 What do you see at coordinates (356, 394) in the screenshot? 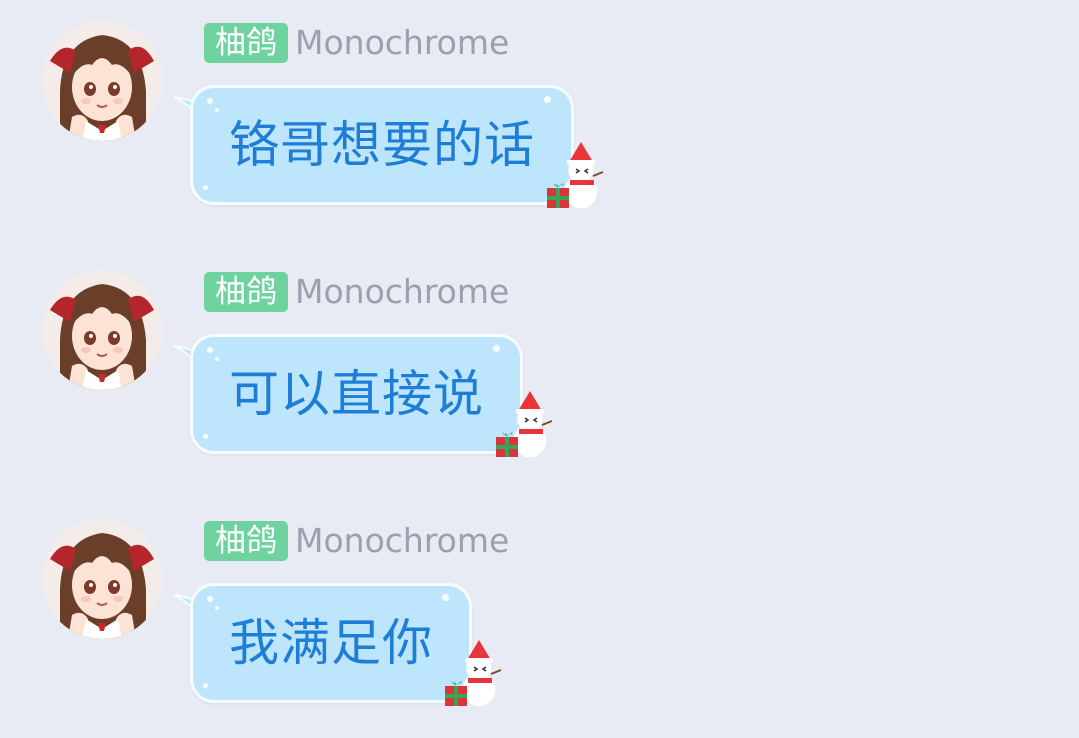
I see `message-text: 可以直接说` at bounding box center [356, 394].